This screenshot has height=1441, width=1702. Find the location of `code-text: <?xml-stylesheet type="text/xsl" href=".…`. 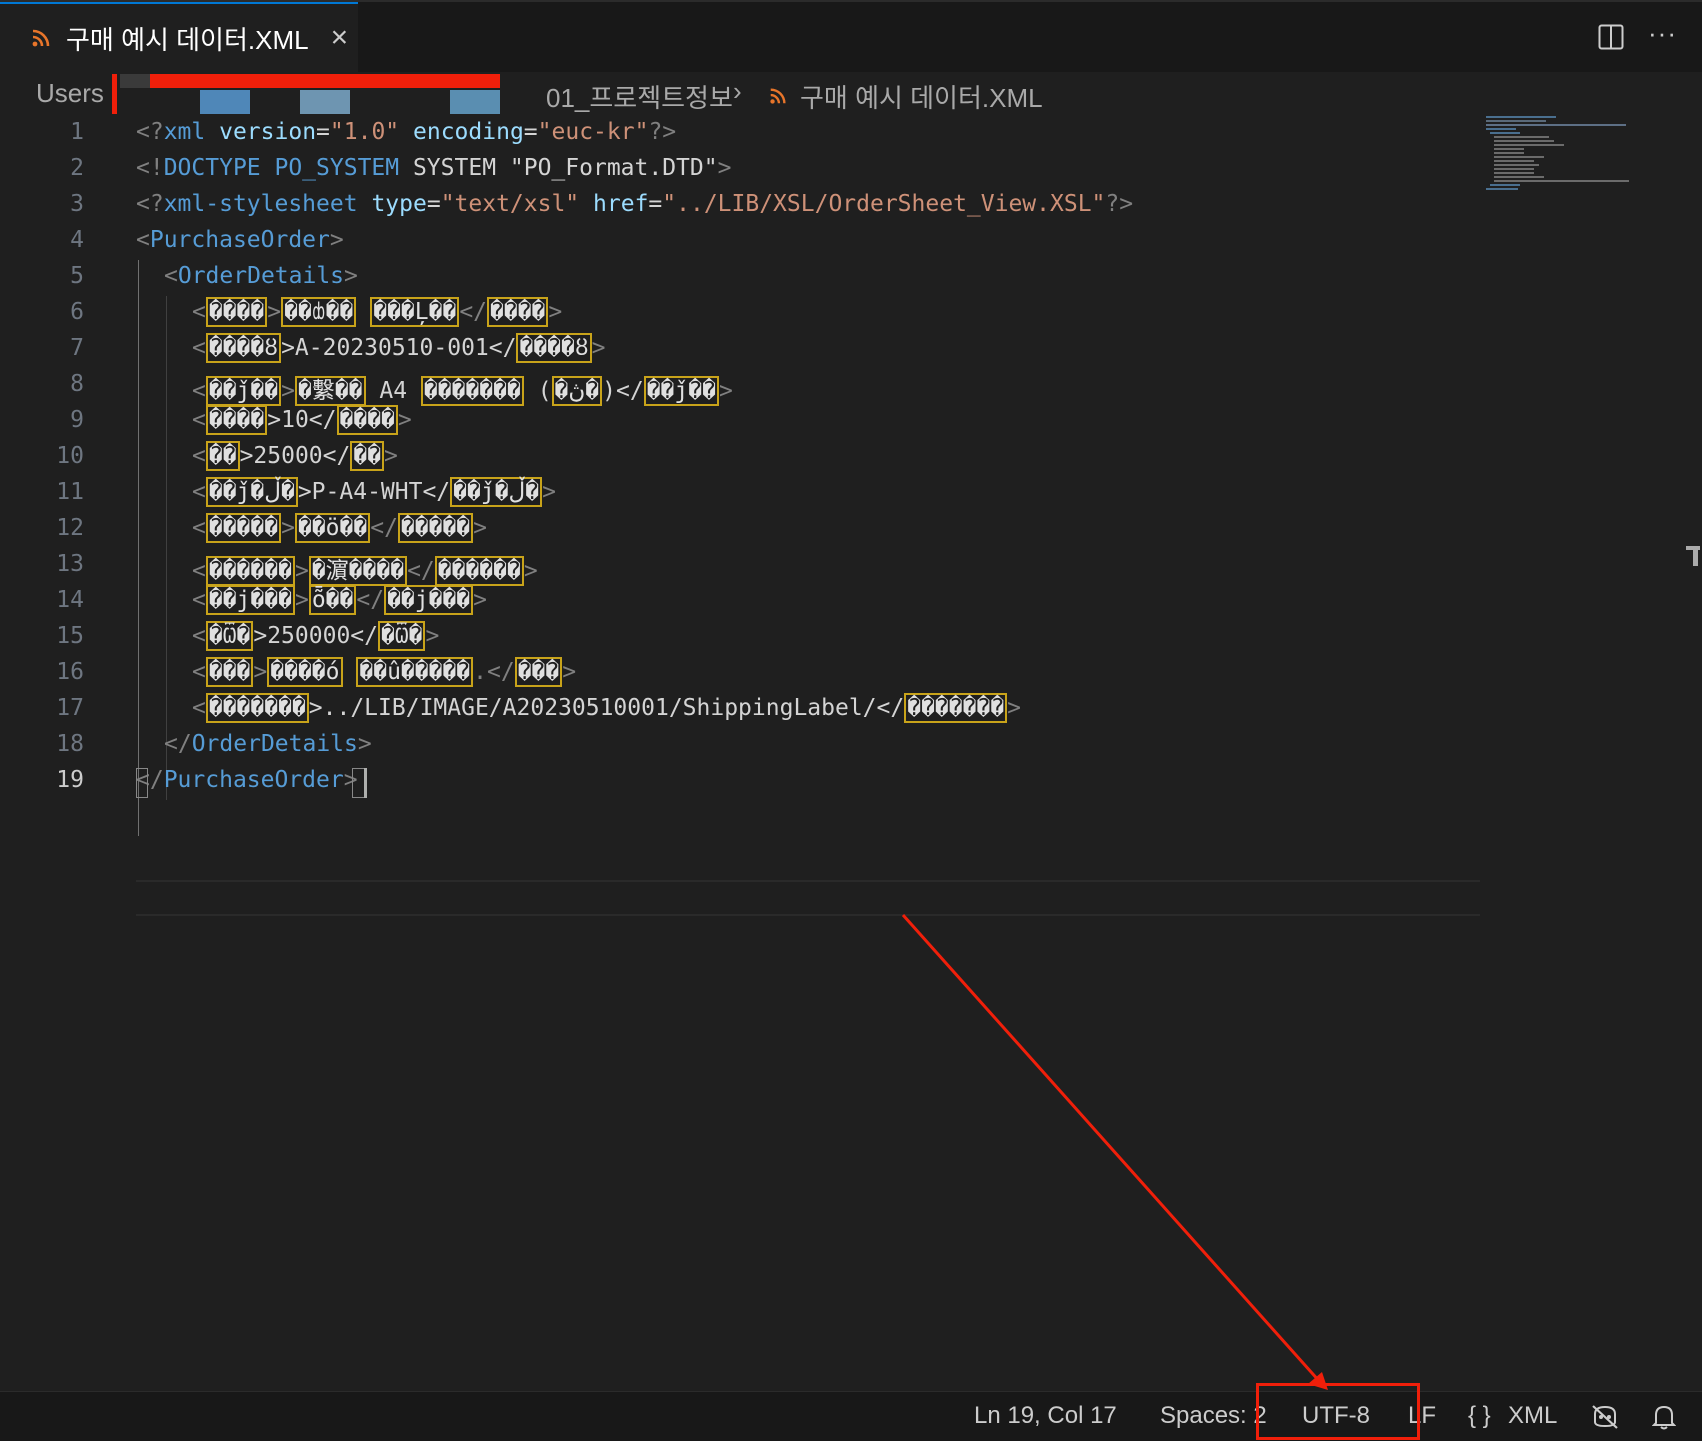

code-text: <?xml-stylesheet type="text/xsl" href=".… is located at coordinates (634, 204).